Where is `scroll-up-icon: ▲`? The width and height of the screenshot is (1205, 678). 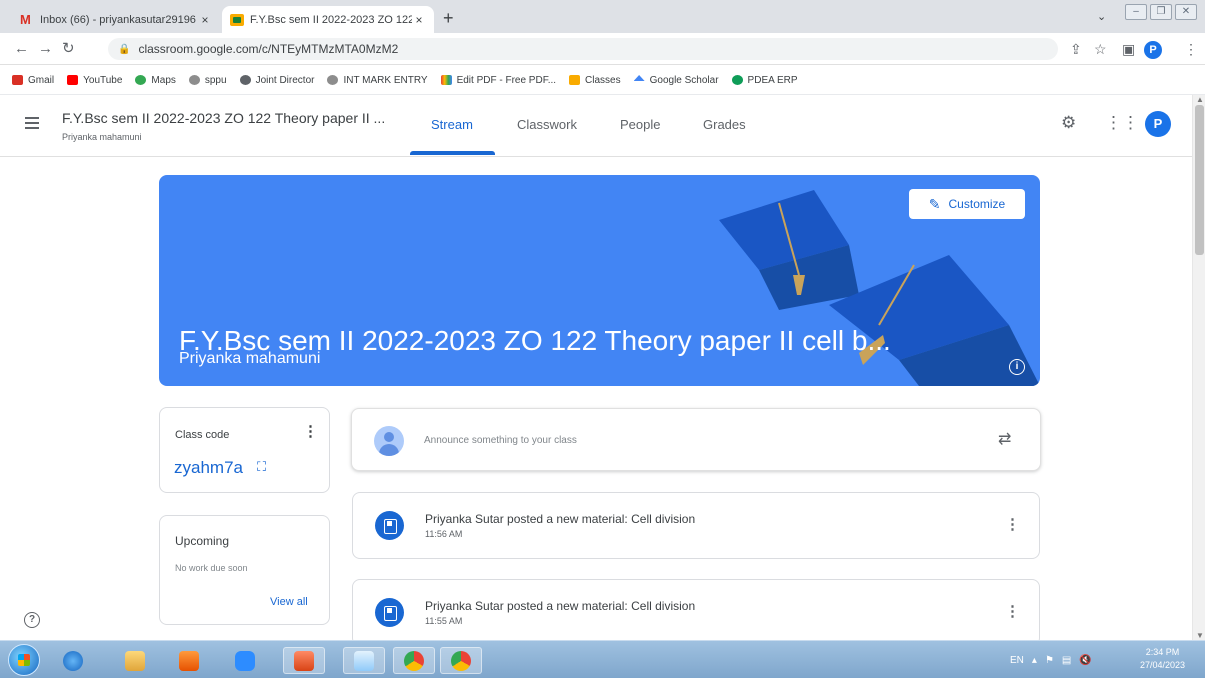 scroll-up-icon: ▲ is located at coordinates (1200, 99).